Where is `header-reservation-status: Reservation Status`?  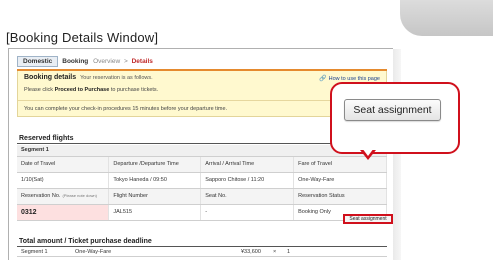 header-reservation-status: Reservation Status is located at coordinates (340, 196).